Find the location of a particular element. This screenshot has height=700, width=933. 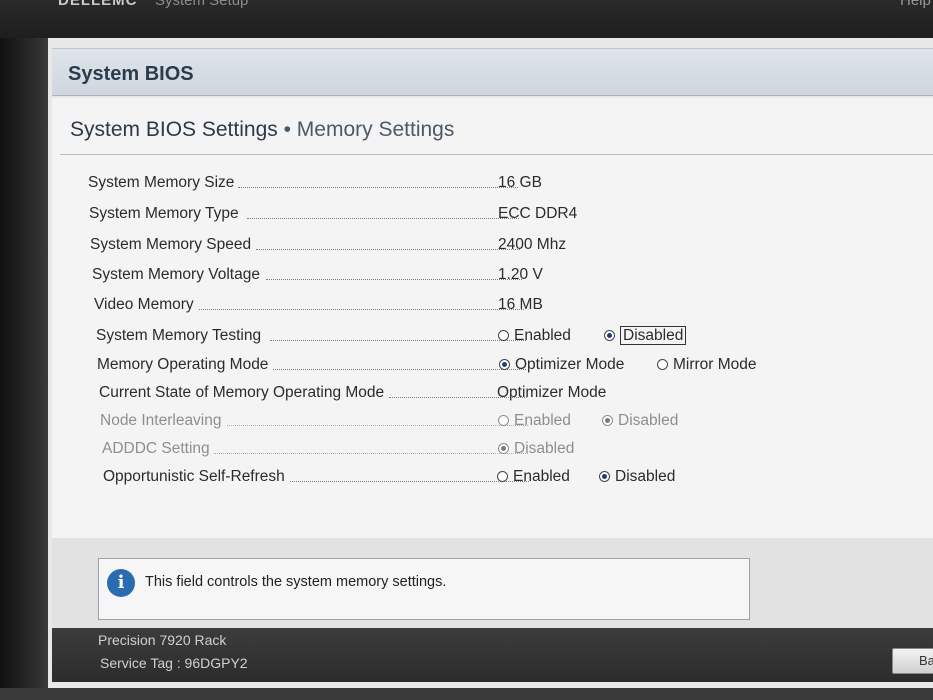

page-title-sub: Memory Settings is located at coordinates (375, 129).